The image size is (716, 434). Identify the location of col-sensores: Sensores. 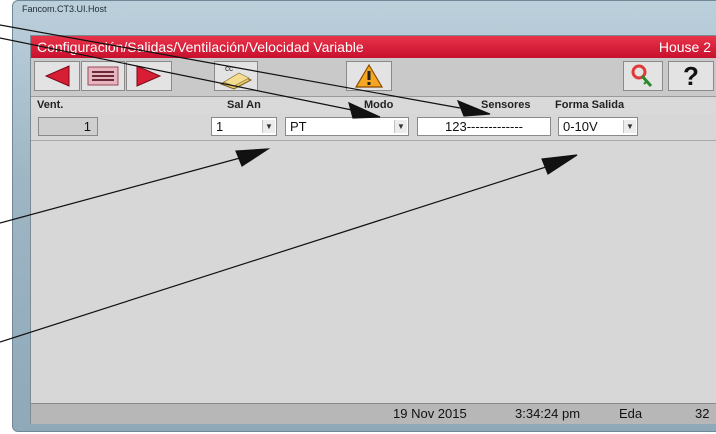
(506, 105).